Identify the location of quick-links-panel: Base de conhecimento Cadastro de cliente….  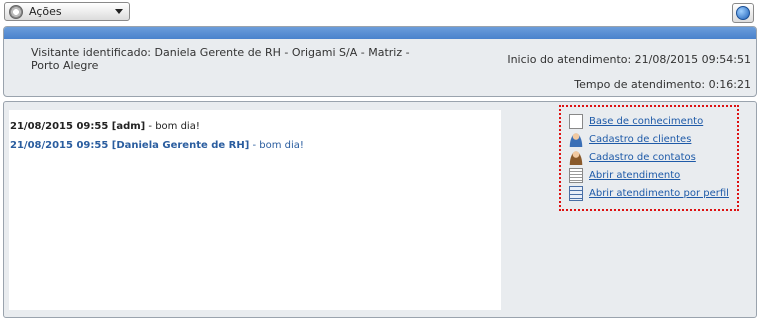
(649, 158).